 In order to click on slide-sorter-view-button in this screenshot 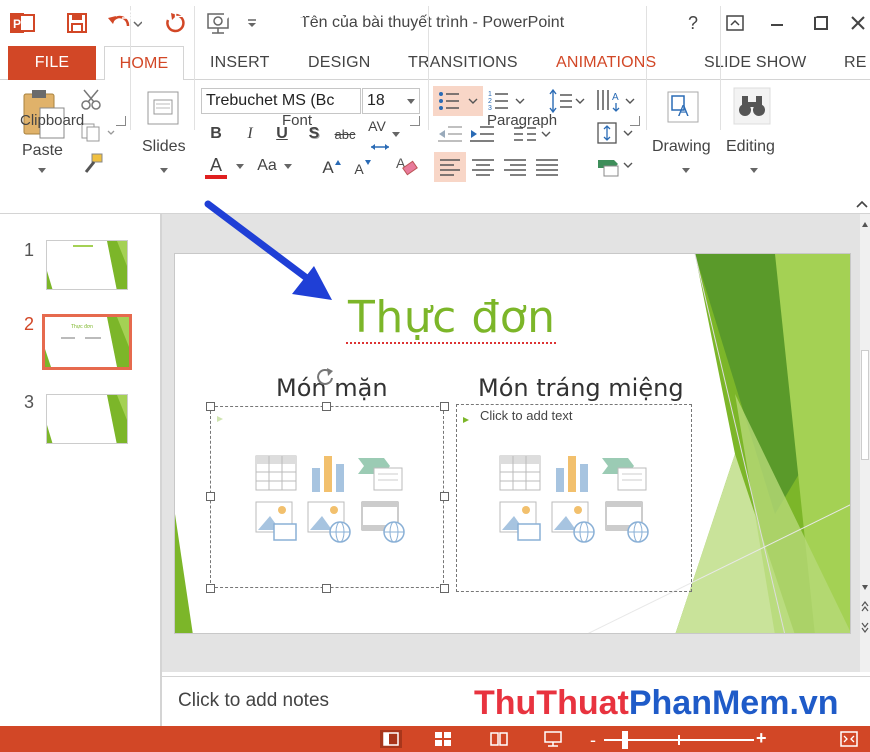, I will do `click(443, 739)`.